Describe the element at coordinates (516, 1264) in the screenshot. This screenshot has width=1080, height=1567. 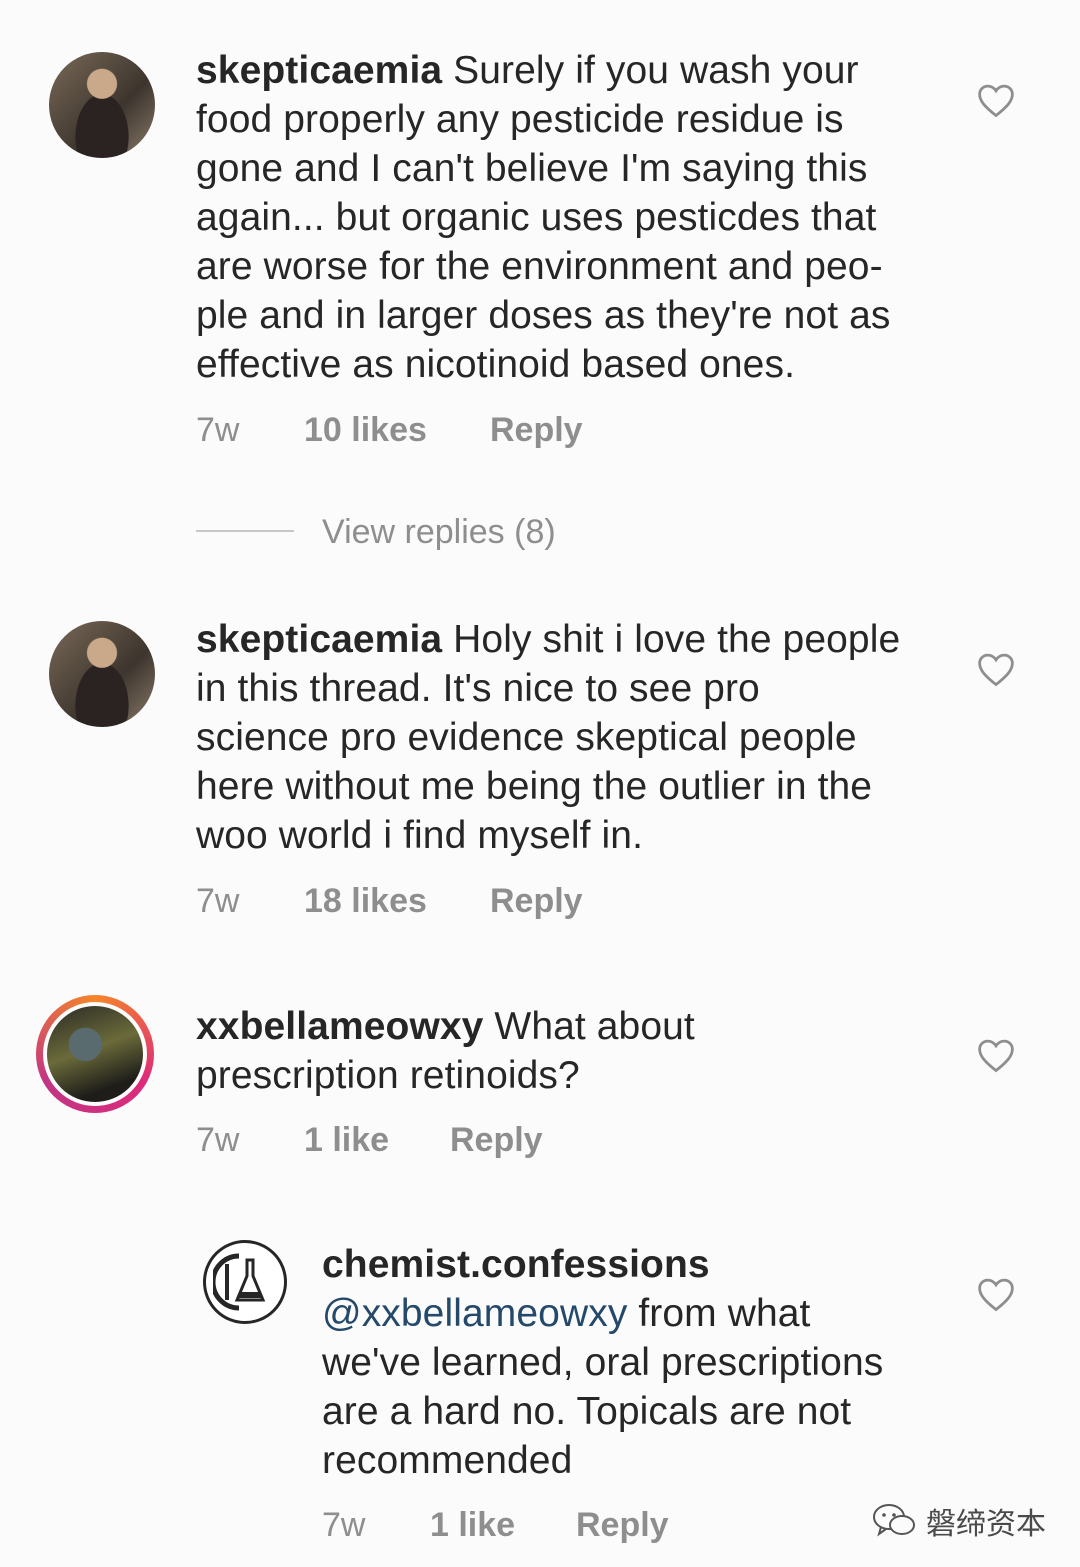
I see `username: chemist.confessions` at that location.